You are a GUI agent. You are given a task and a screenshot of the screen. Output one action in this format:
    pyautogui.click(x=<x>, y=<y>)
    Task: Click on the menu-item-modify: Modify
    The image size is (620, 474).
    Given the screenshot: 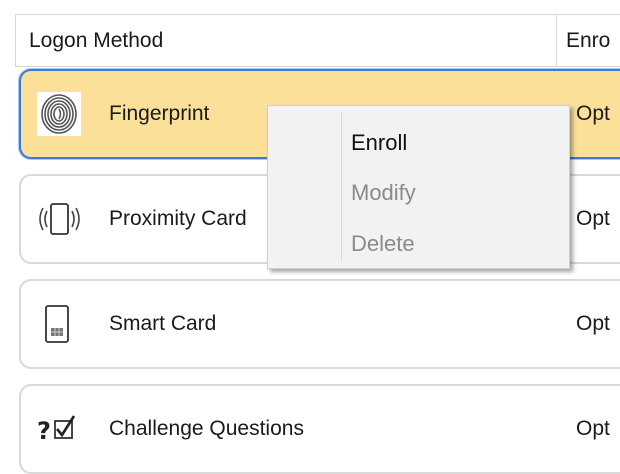 What is the action you would take?
    pyautogui.click(x=383, y=193)
    